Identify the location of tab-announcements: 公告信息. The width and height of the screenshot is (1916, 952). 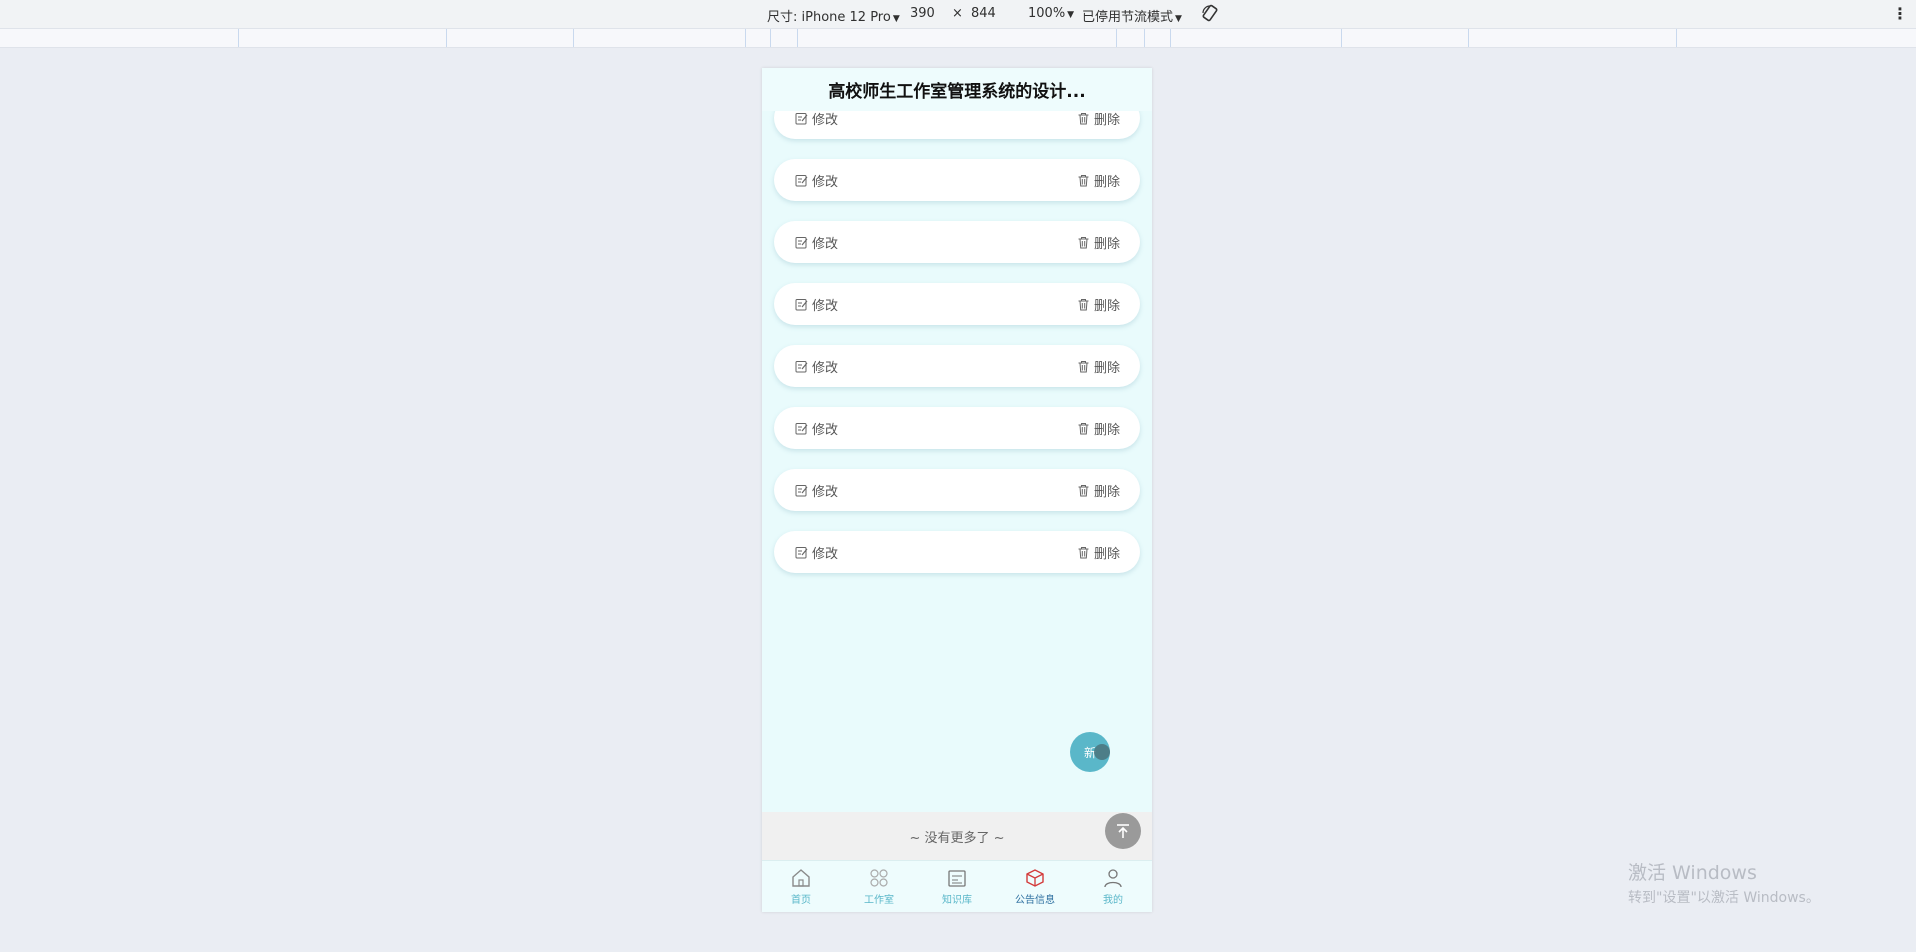
(1035, 886).